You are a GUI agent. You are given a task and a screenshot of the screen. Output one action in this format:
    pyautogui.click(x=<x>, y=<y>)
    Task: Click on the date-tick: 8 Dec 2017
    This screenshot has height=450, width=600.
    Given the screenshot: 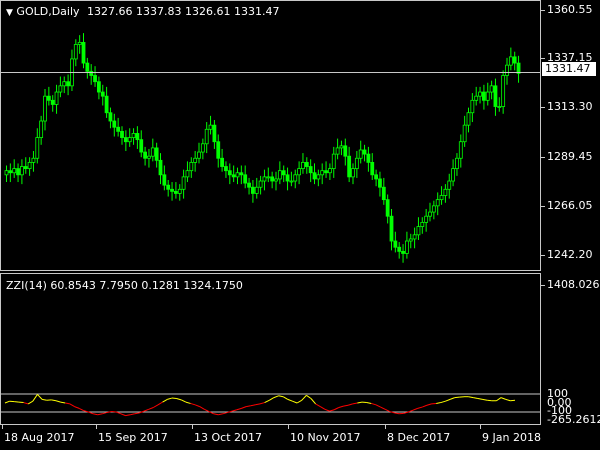 What is the action you would take?
    pyautogui.click(x=419, y=437)
    